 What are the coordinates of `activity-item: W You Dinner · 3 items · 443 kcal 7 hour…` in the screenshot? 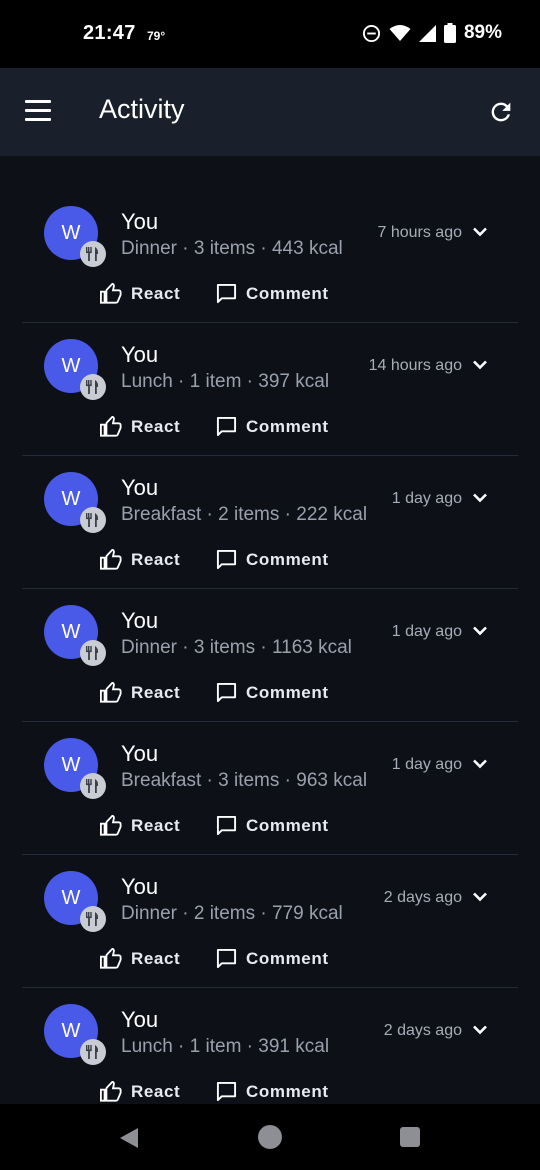 It's located at (270, 256).